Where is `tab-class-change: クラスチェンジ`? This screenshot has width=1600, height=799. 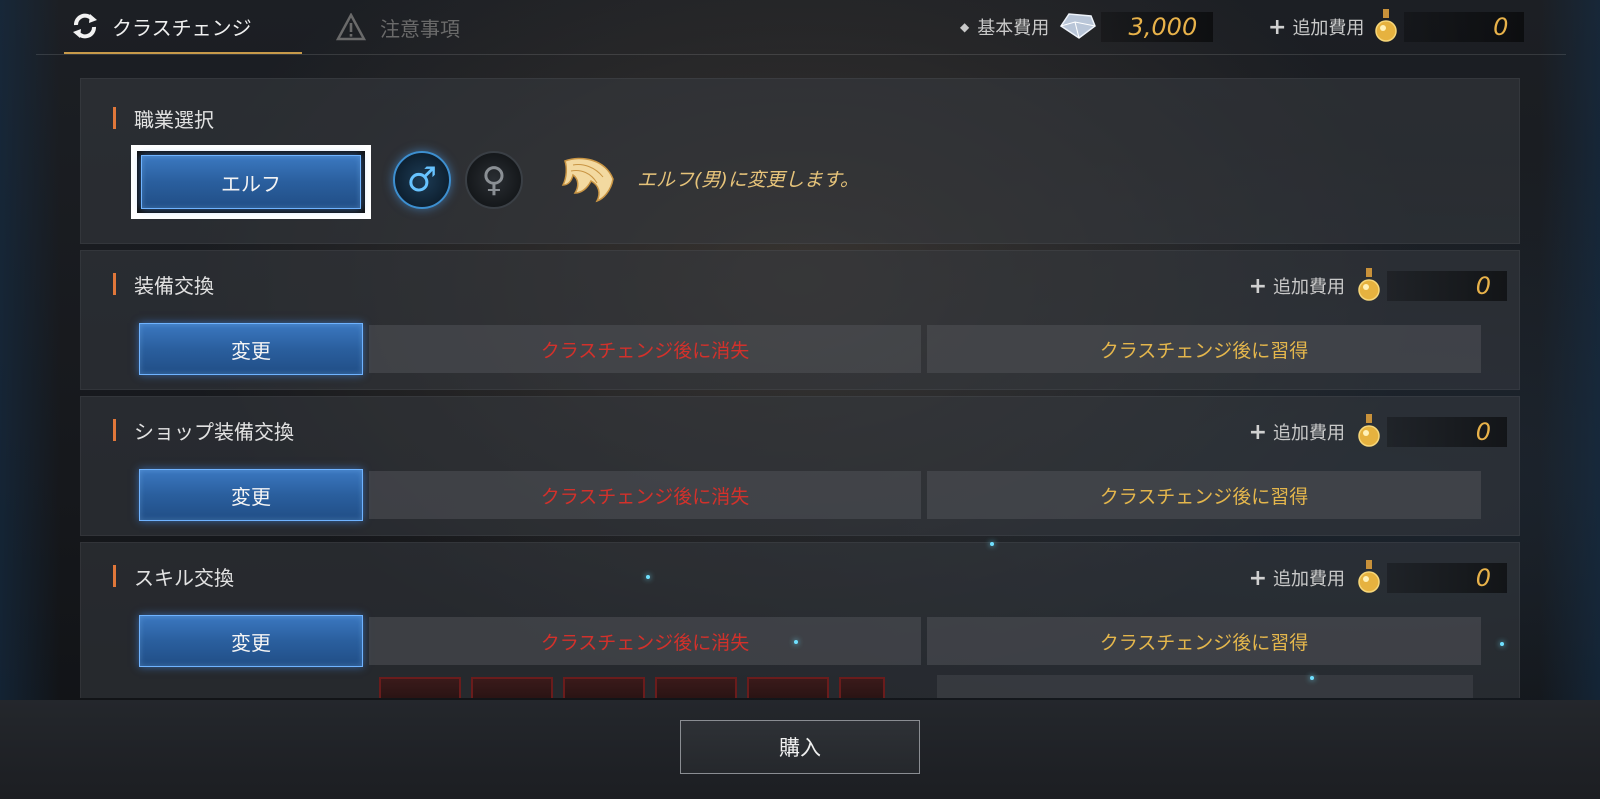 tab-class-change: クラスチェンジ is located at coordinates (183, 27).